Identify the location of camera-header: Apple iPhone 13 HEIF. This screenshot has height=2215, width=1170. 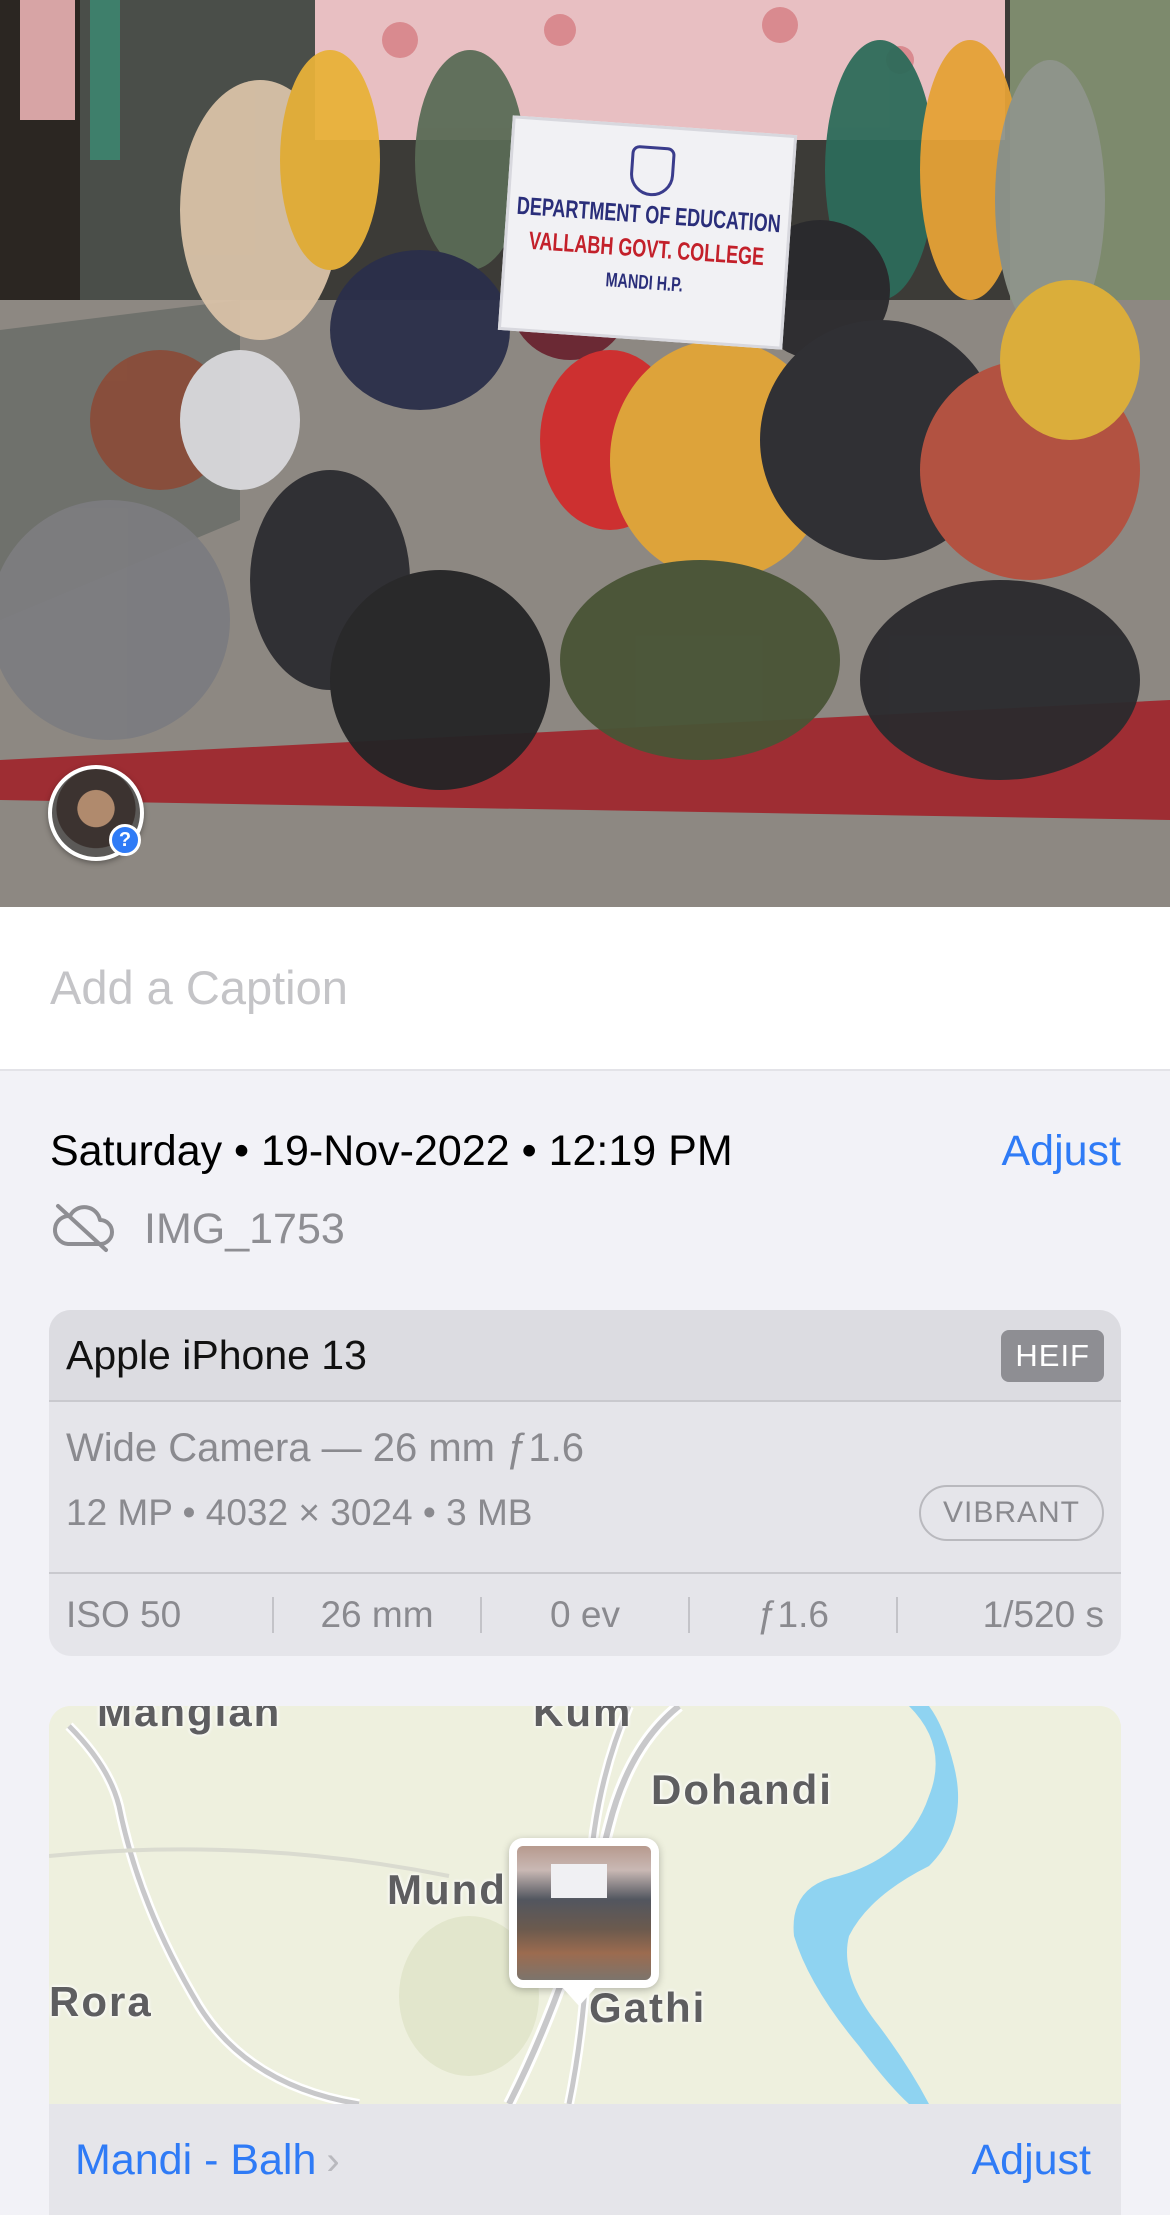
(585, 1356).